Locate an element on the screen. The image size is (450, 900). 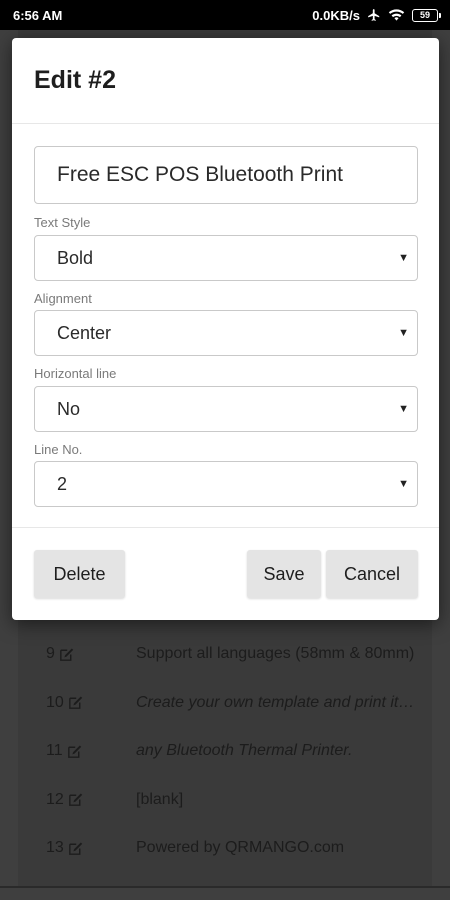
delete-button: Delete is located at coordinates (79, 574).